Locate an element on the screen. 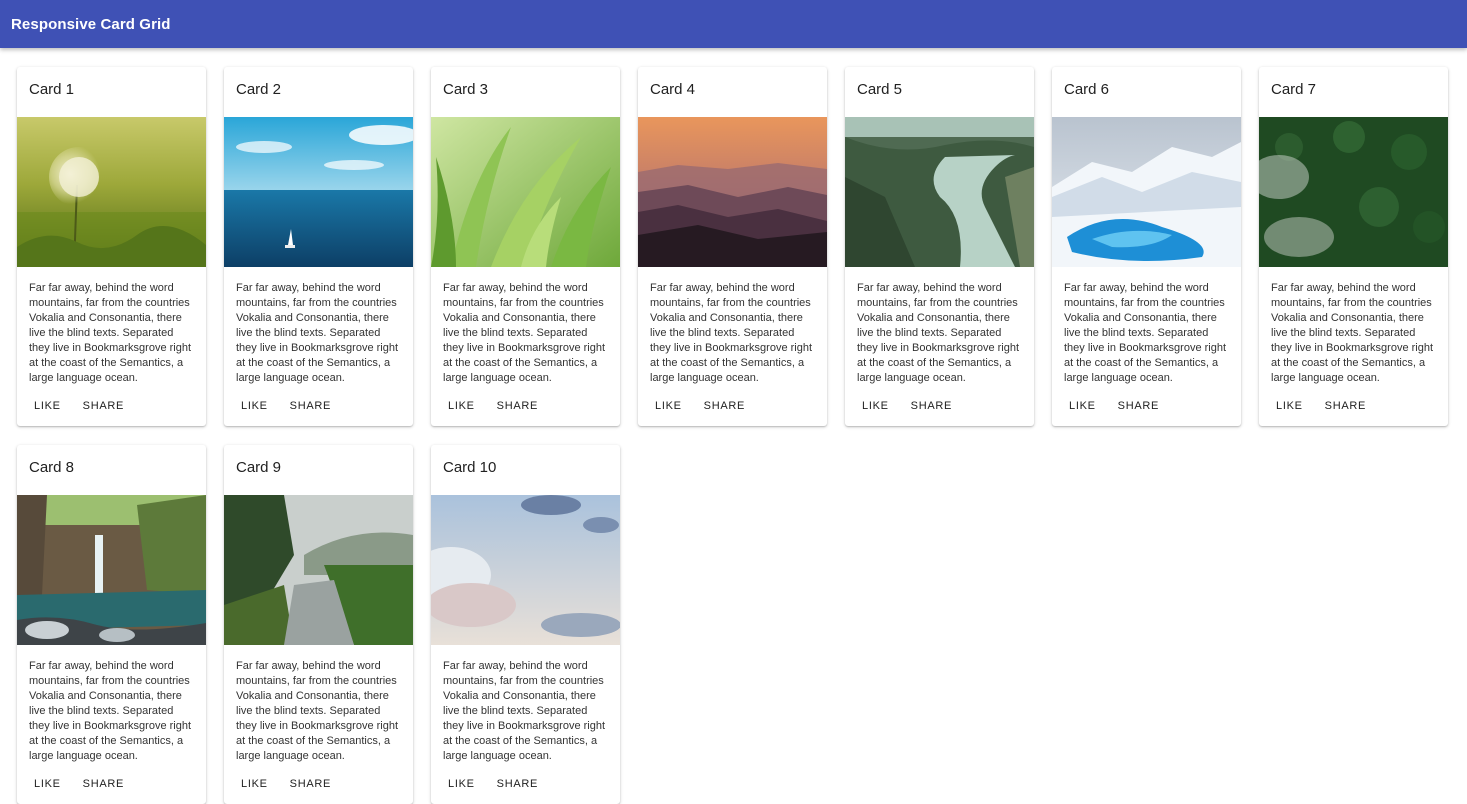  dandelion-meadow-image is located at coordinates (111, 192).